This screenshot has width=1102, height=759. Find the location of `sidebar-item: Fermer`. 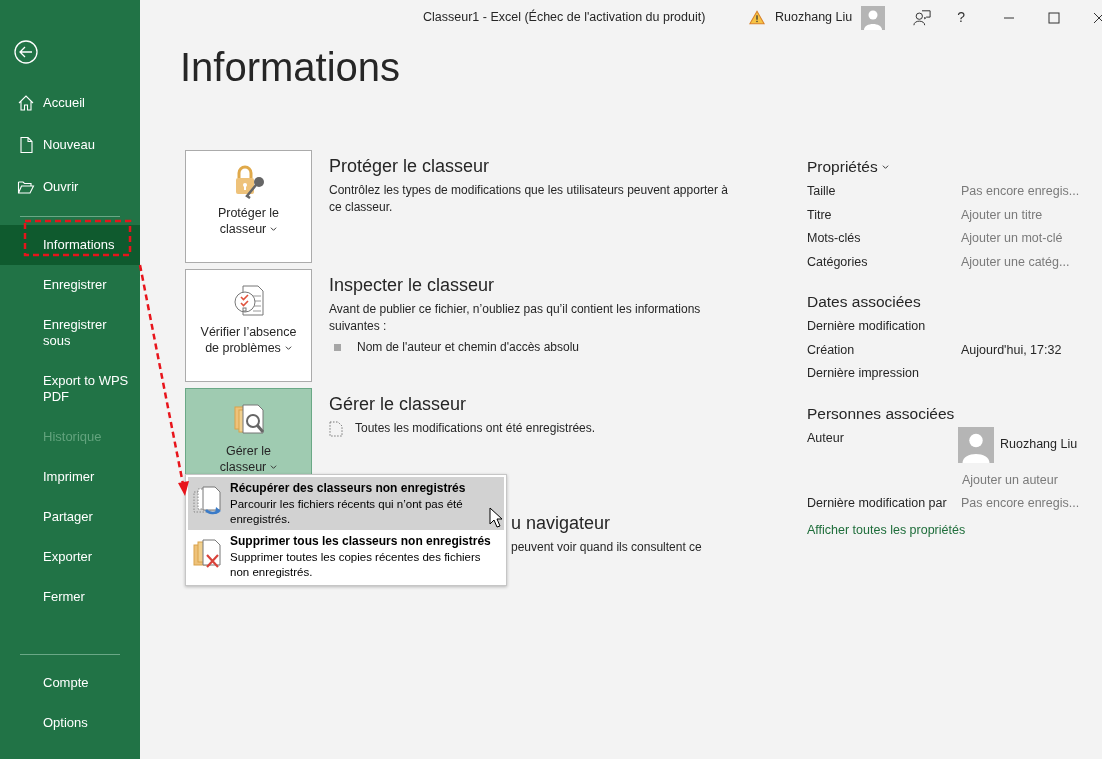

sidebar-item: Fermer is located at coordinates (70, 597).